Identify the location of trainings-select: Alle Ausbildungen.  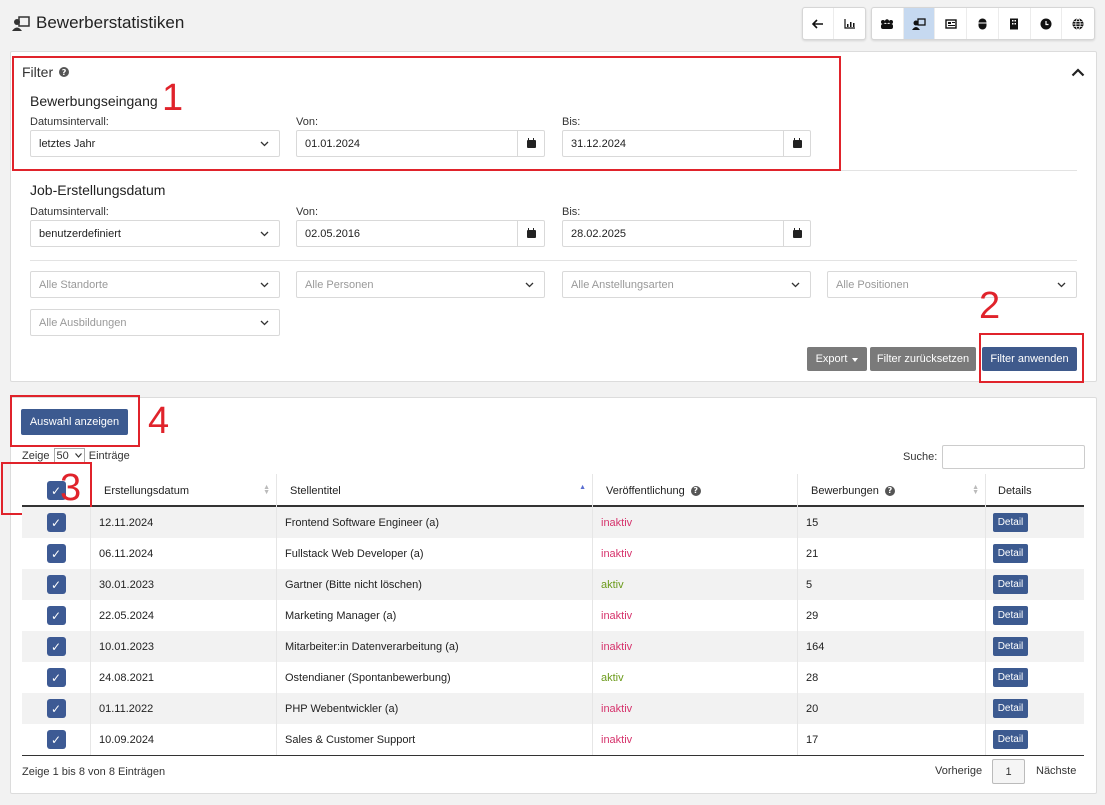
(155, 322).